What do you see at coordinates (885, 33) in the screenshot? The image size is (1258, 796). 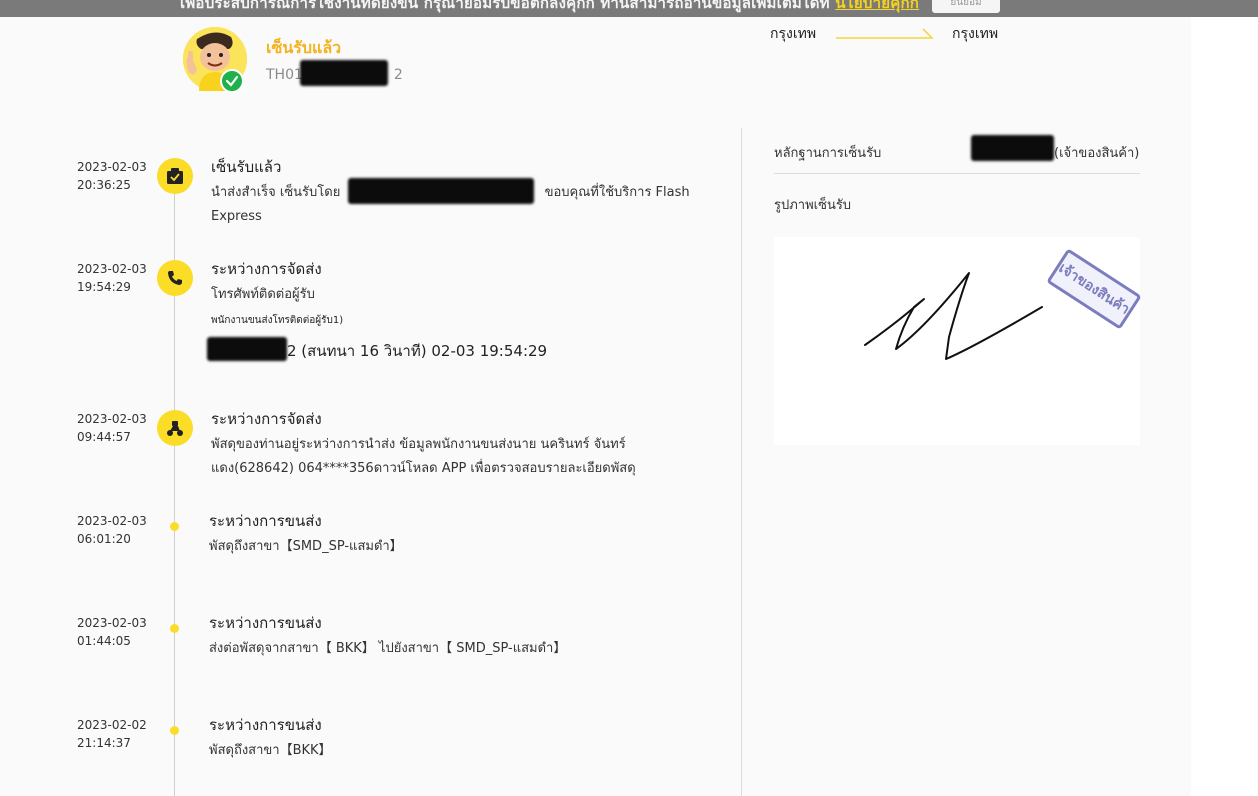 I see `route-arrow-icon` at bounding box center [885, 33].